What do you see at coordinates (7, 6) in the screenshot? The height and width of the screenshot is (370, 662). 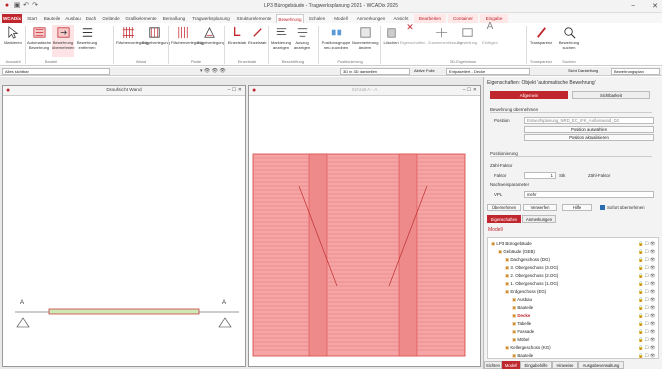 I see `app-logo-icon: ●` at bounding box center [7, 6].